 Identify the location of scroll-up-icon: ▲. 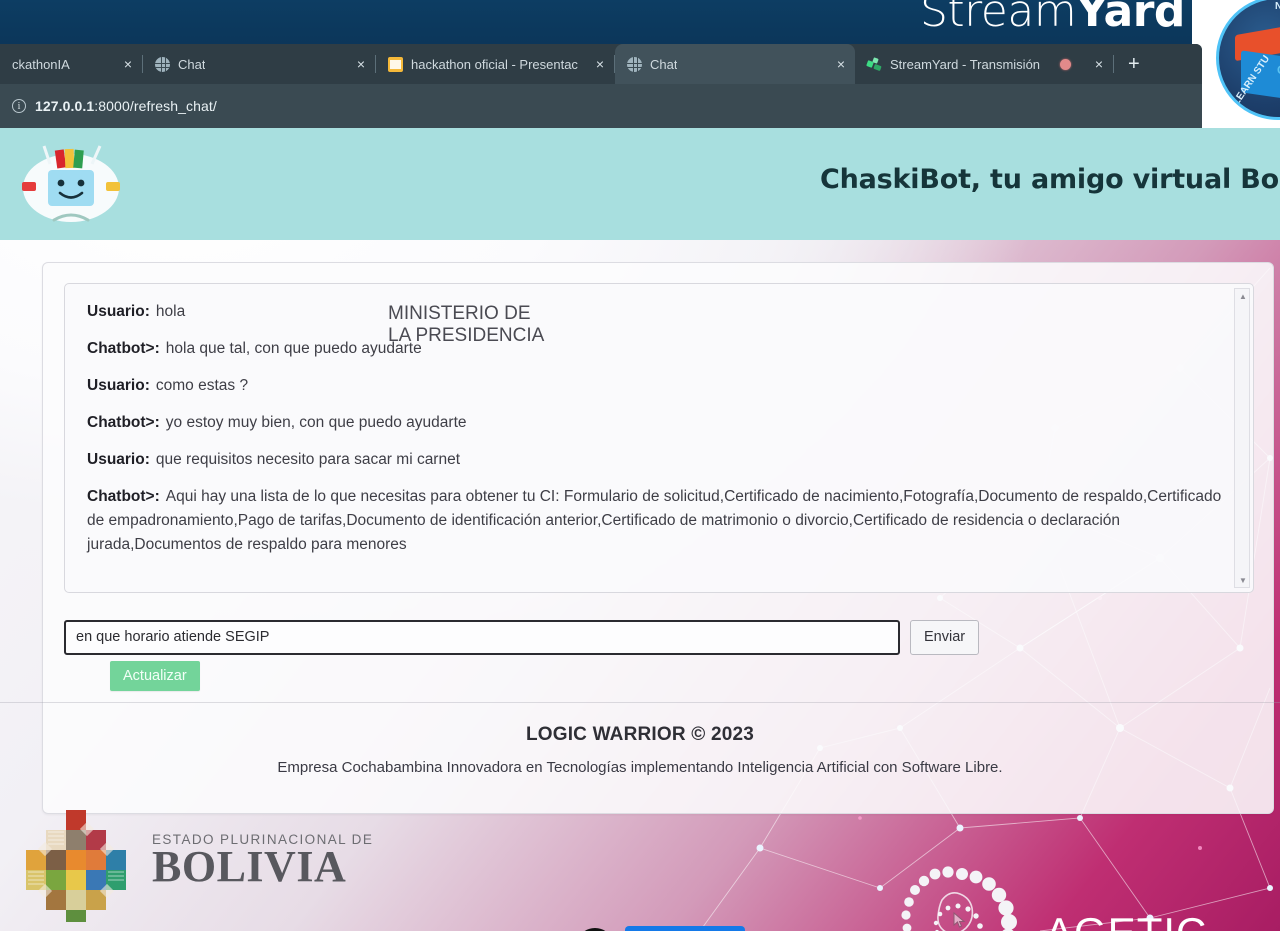
(1243, 296).